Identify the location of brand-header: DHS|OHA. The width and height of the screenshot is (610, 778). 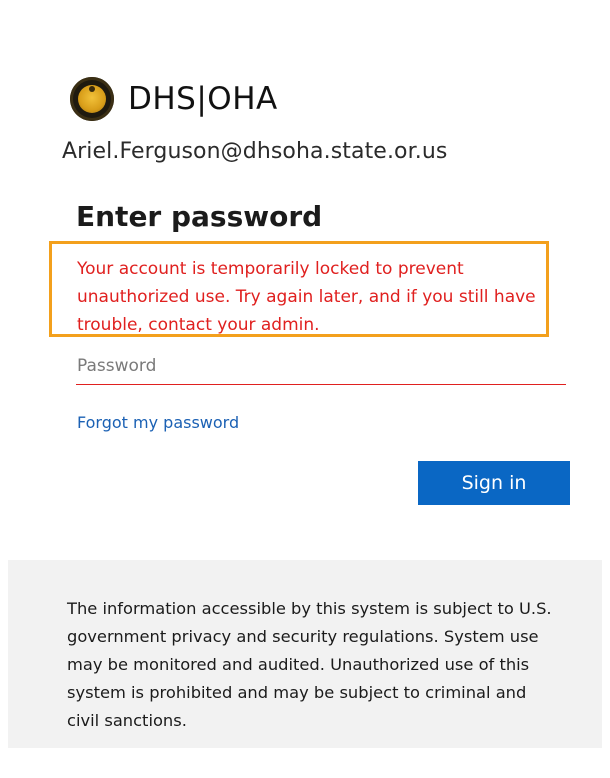
(174, 99).